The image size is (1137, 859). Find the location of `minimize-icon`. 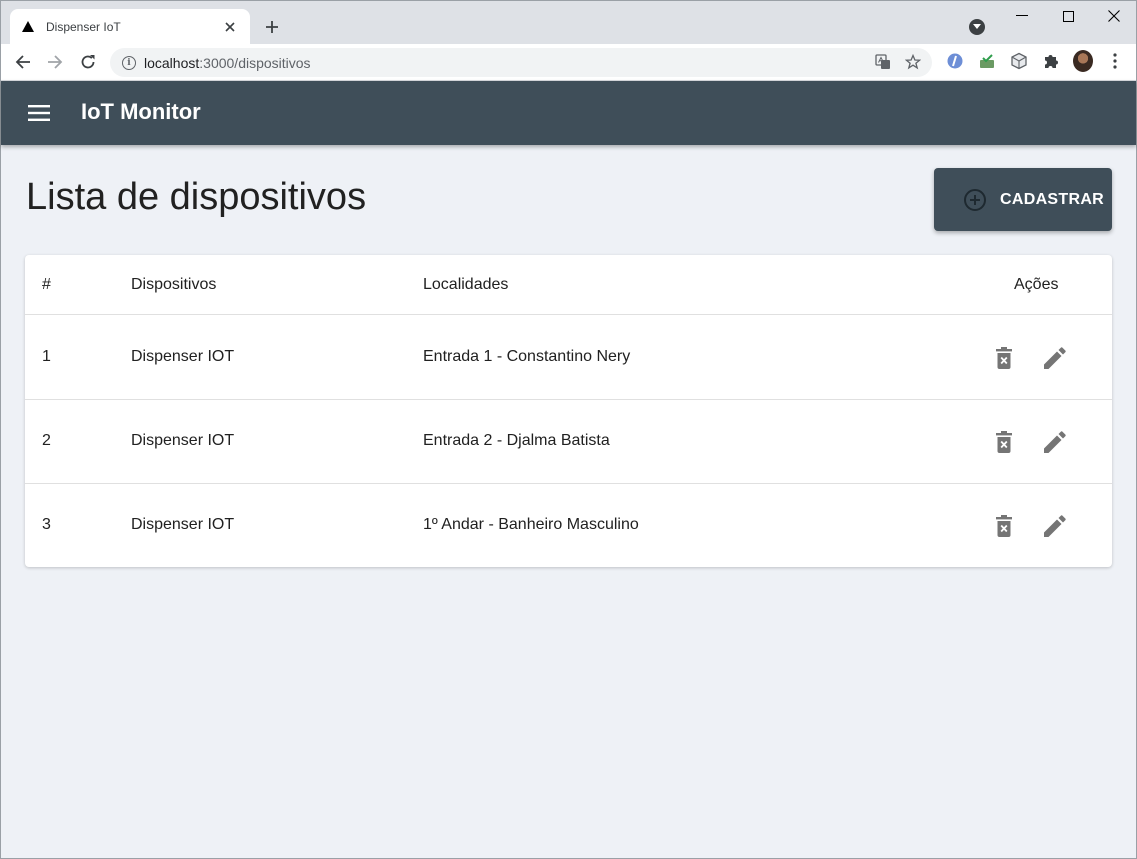

minimize-icon is located at coordinates (1022, 16).